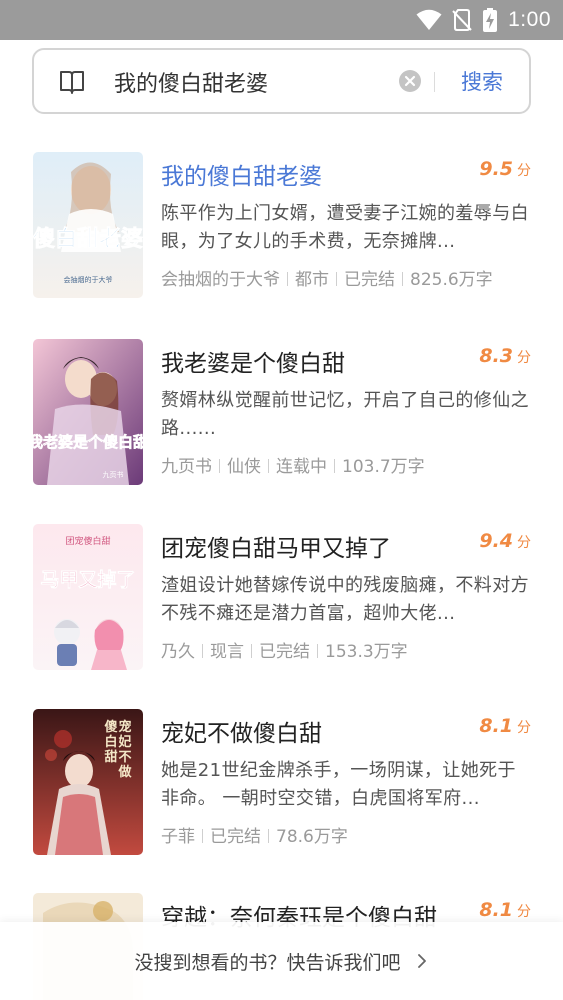  What do you see at coordinates (88, 442) in the screenshot?
I see `cover-title-text: 我老婆是个傻白甜` at bounding box center [88, 442].